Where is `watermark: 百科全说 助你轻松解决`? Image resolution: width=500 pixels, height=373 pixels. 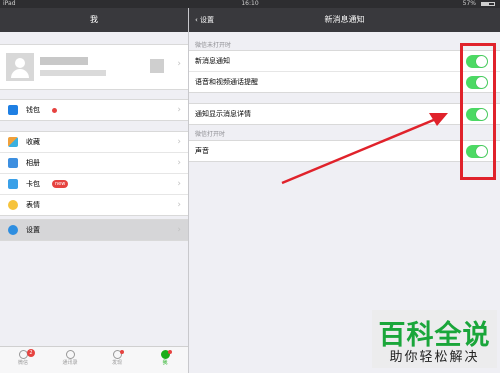 watermark: 百科全说 助你轻松解决 is located at coordinates (434, 339).